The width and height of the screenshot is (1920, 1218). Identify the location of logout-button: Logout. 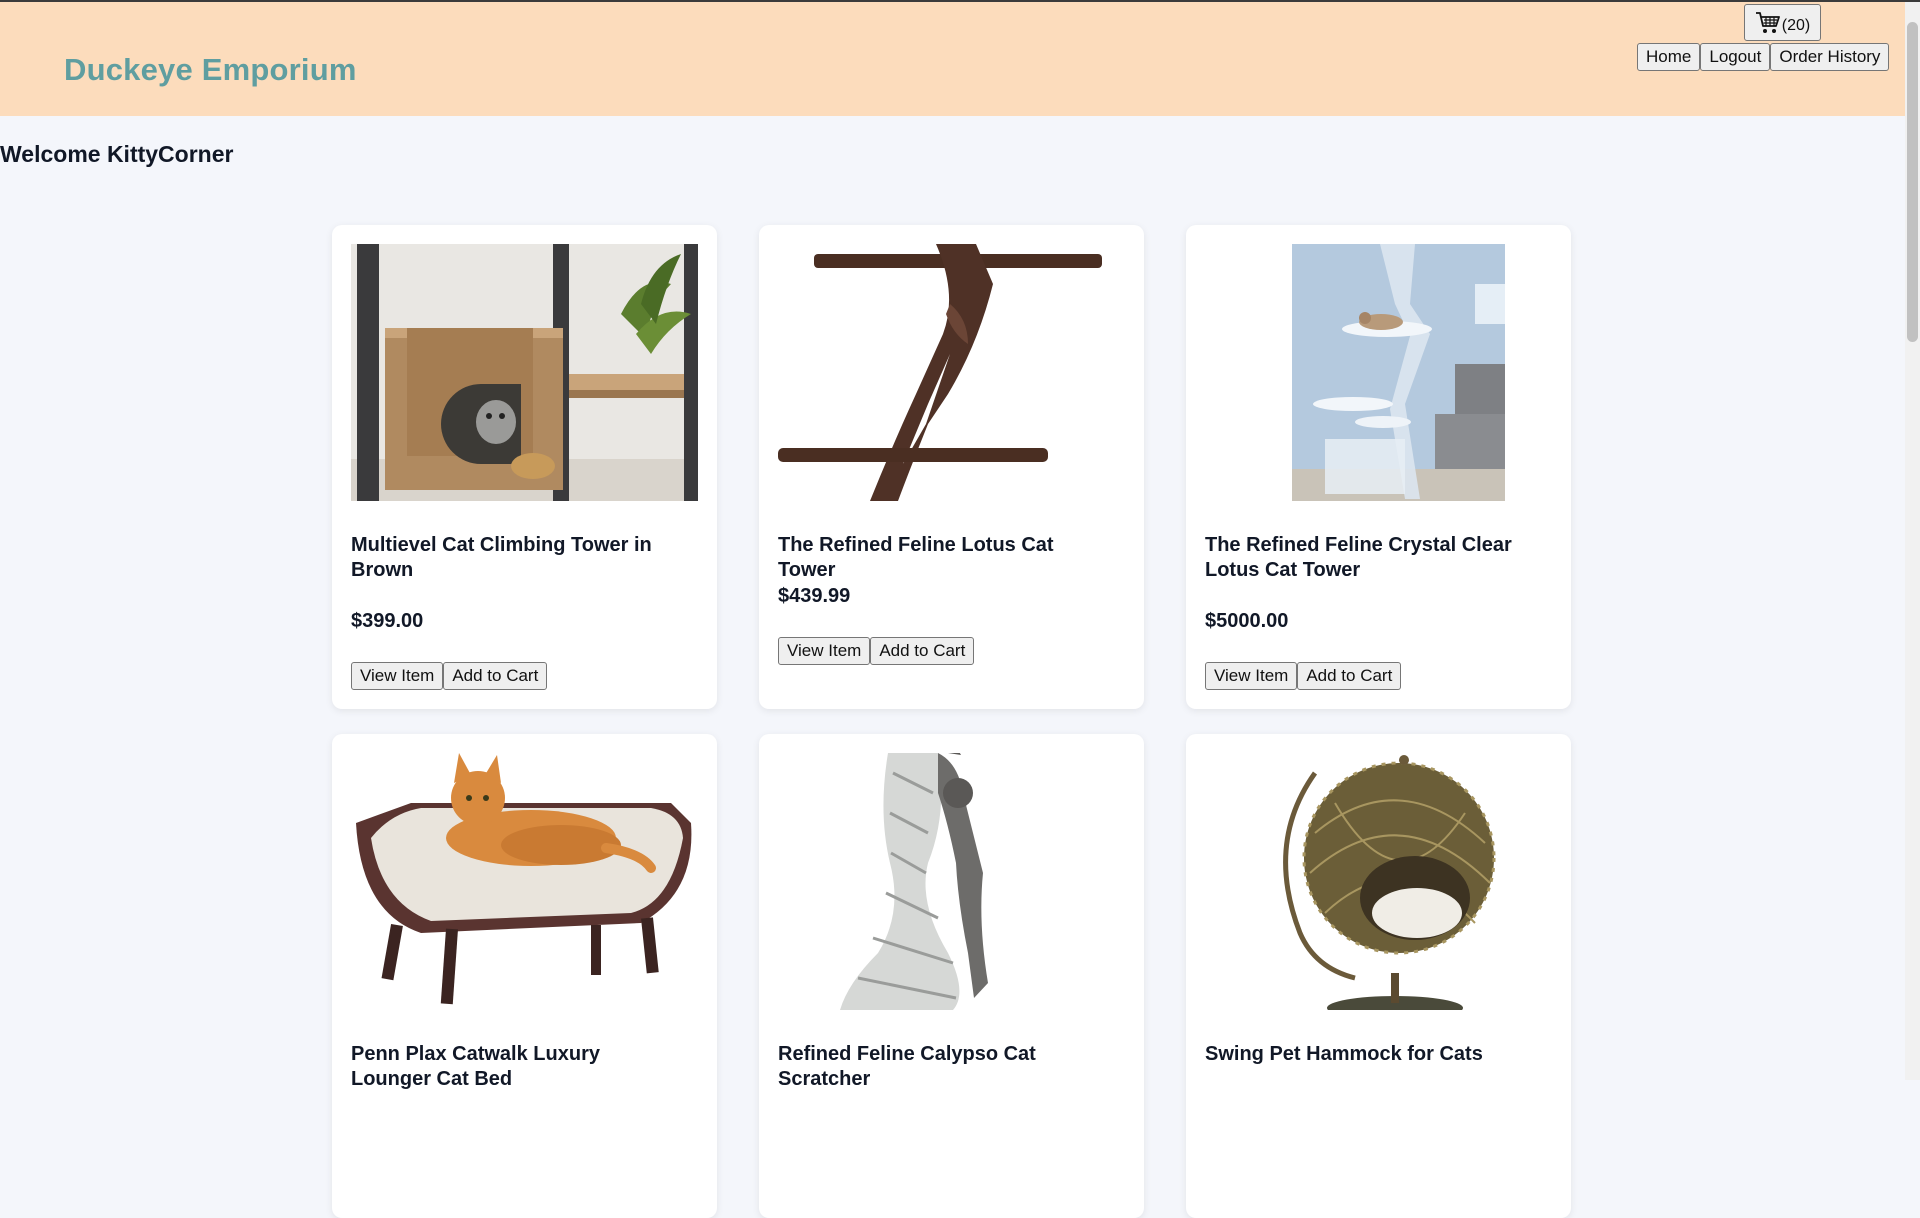
(1735, 57).